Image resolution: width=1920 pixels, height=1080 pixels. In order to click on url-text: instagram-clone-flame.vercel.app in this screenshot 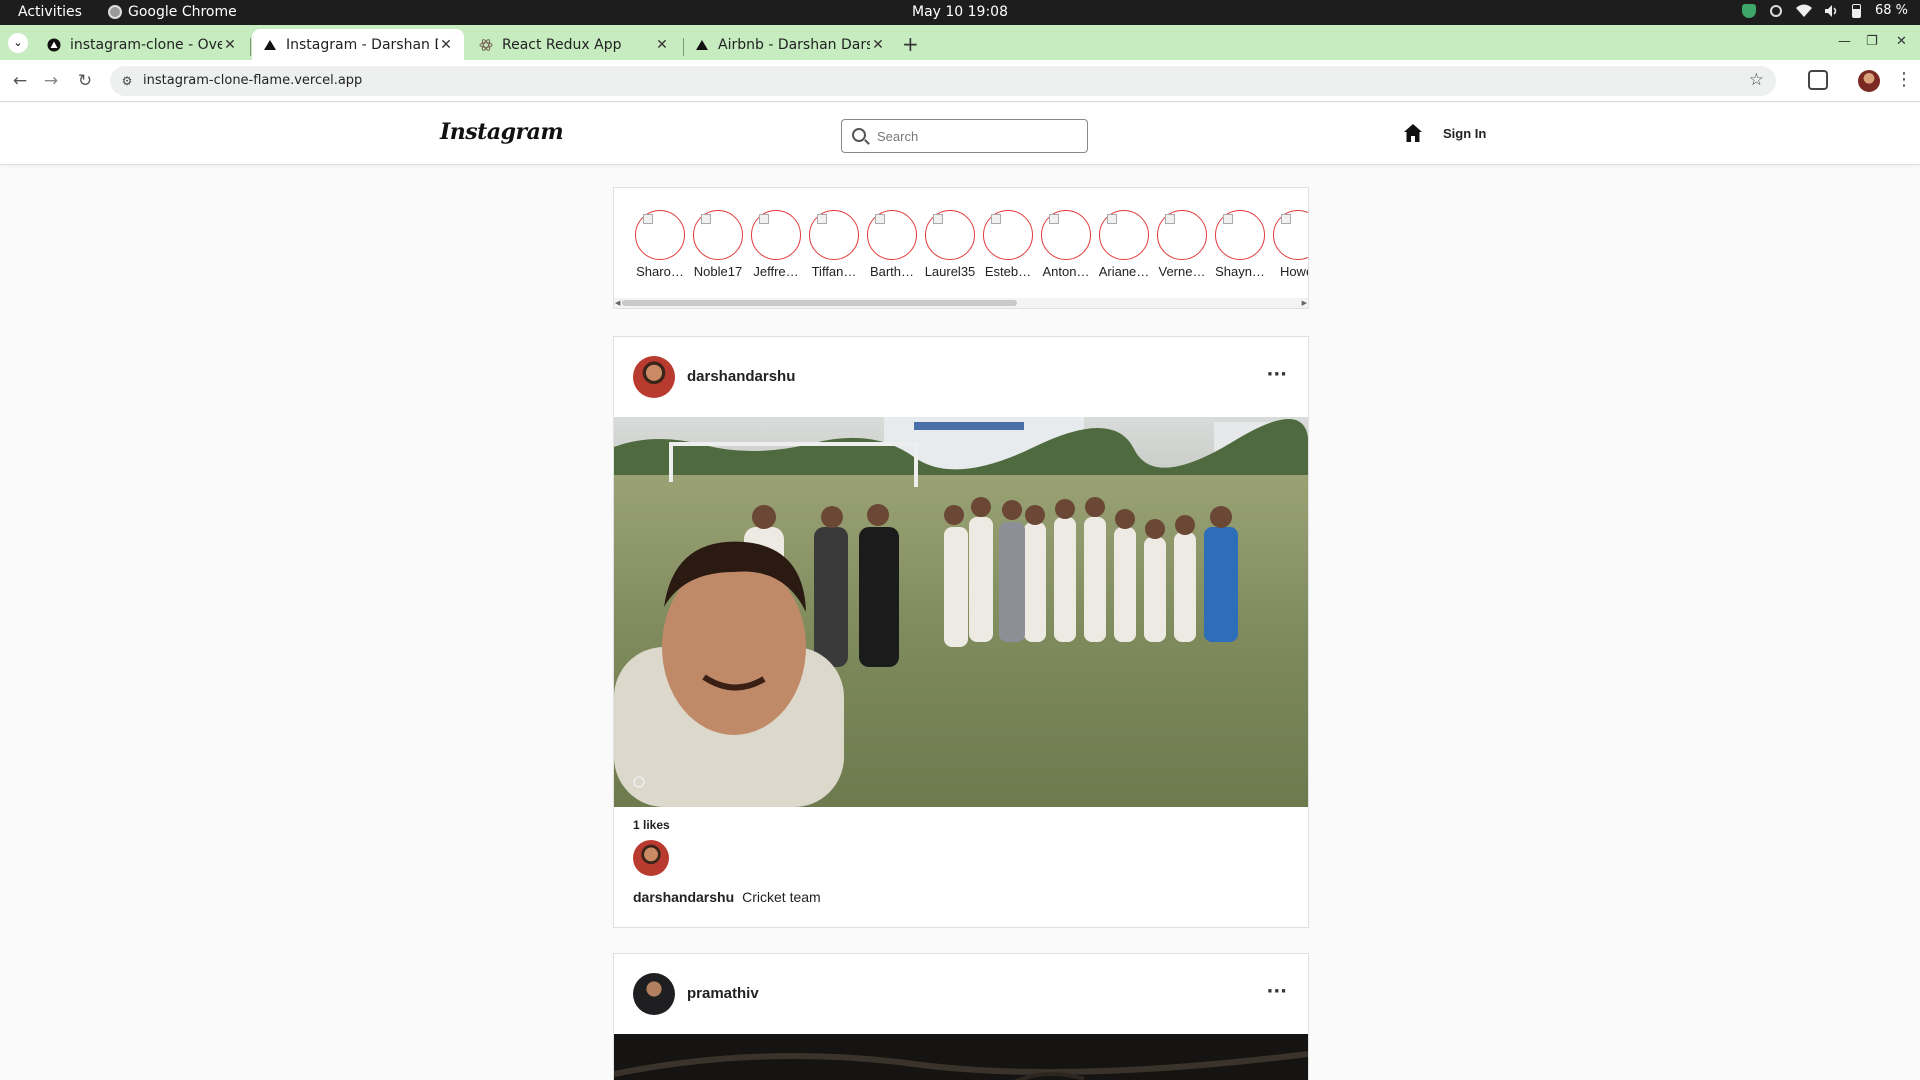, I will do `click(252, 80)`.